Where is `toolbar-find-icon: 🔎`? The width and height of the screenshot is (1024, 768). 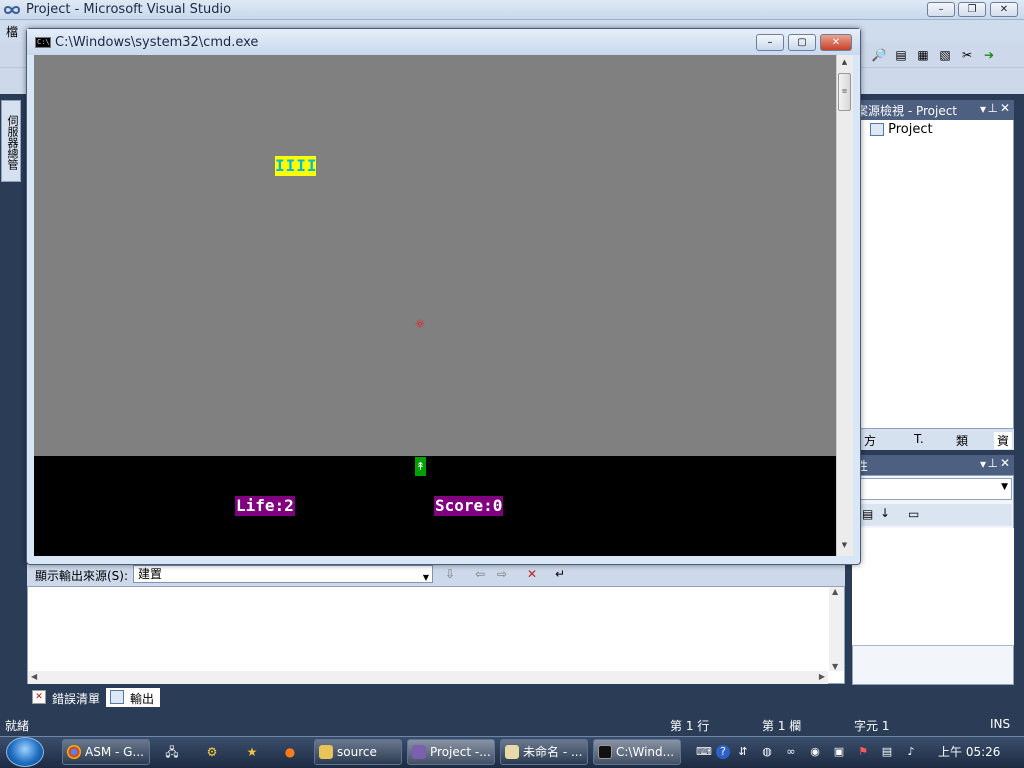 toolbar-find-icon: 🔎 is located at coordinates (879, 55).